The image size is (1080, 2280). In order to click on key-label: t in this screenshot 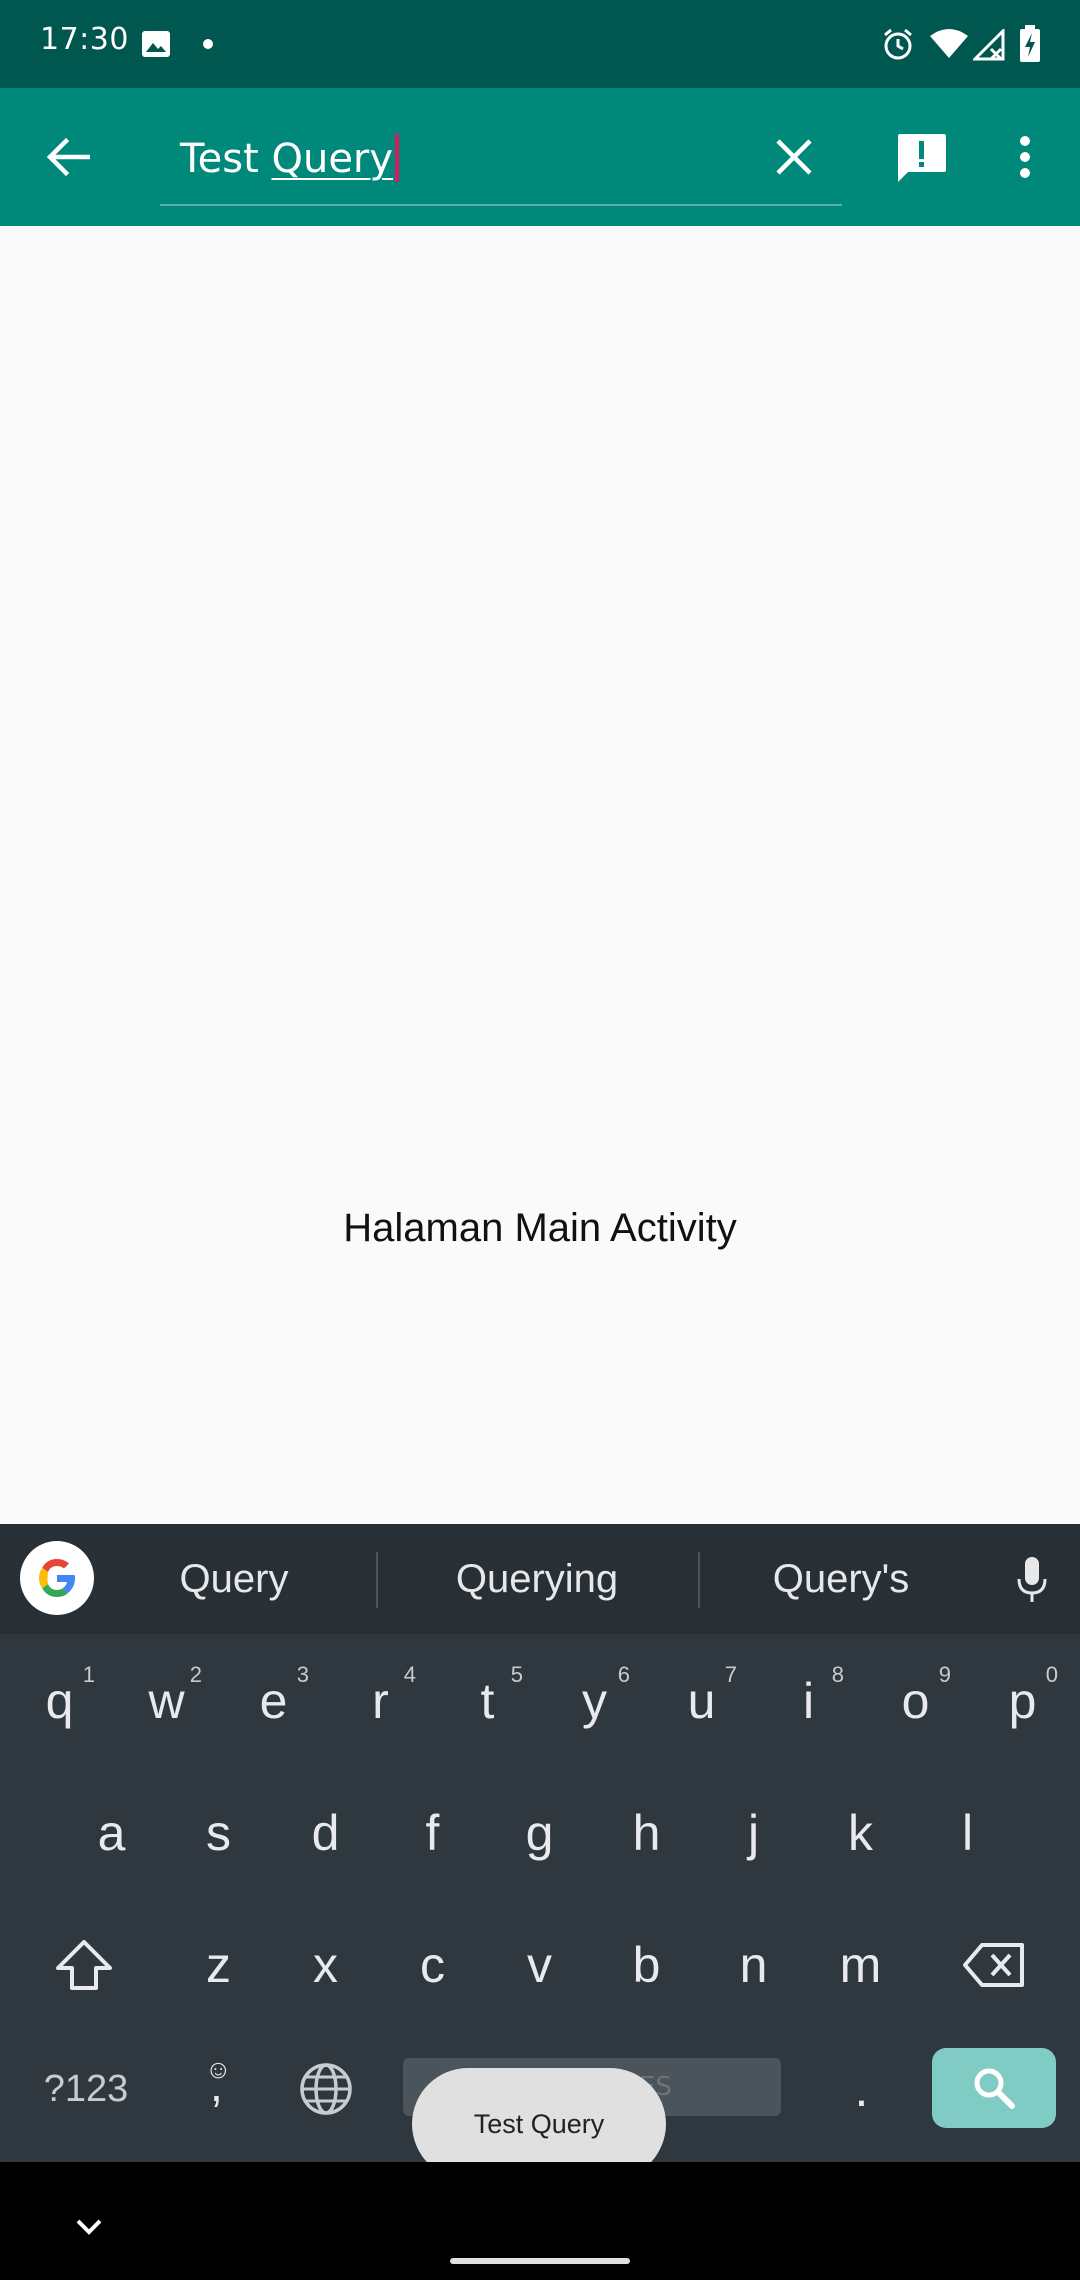, I will do `click(487, 1701)`.